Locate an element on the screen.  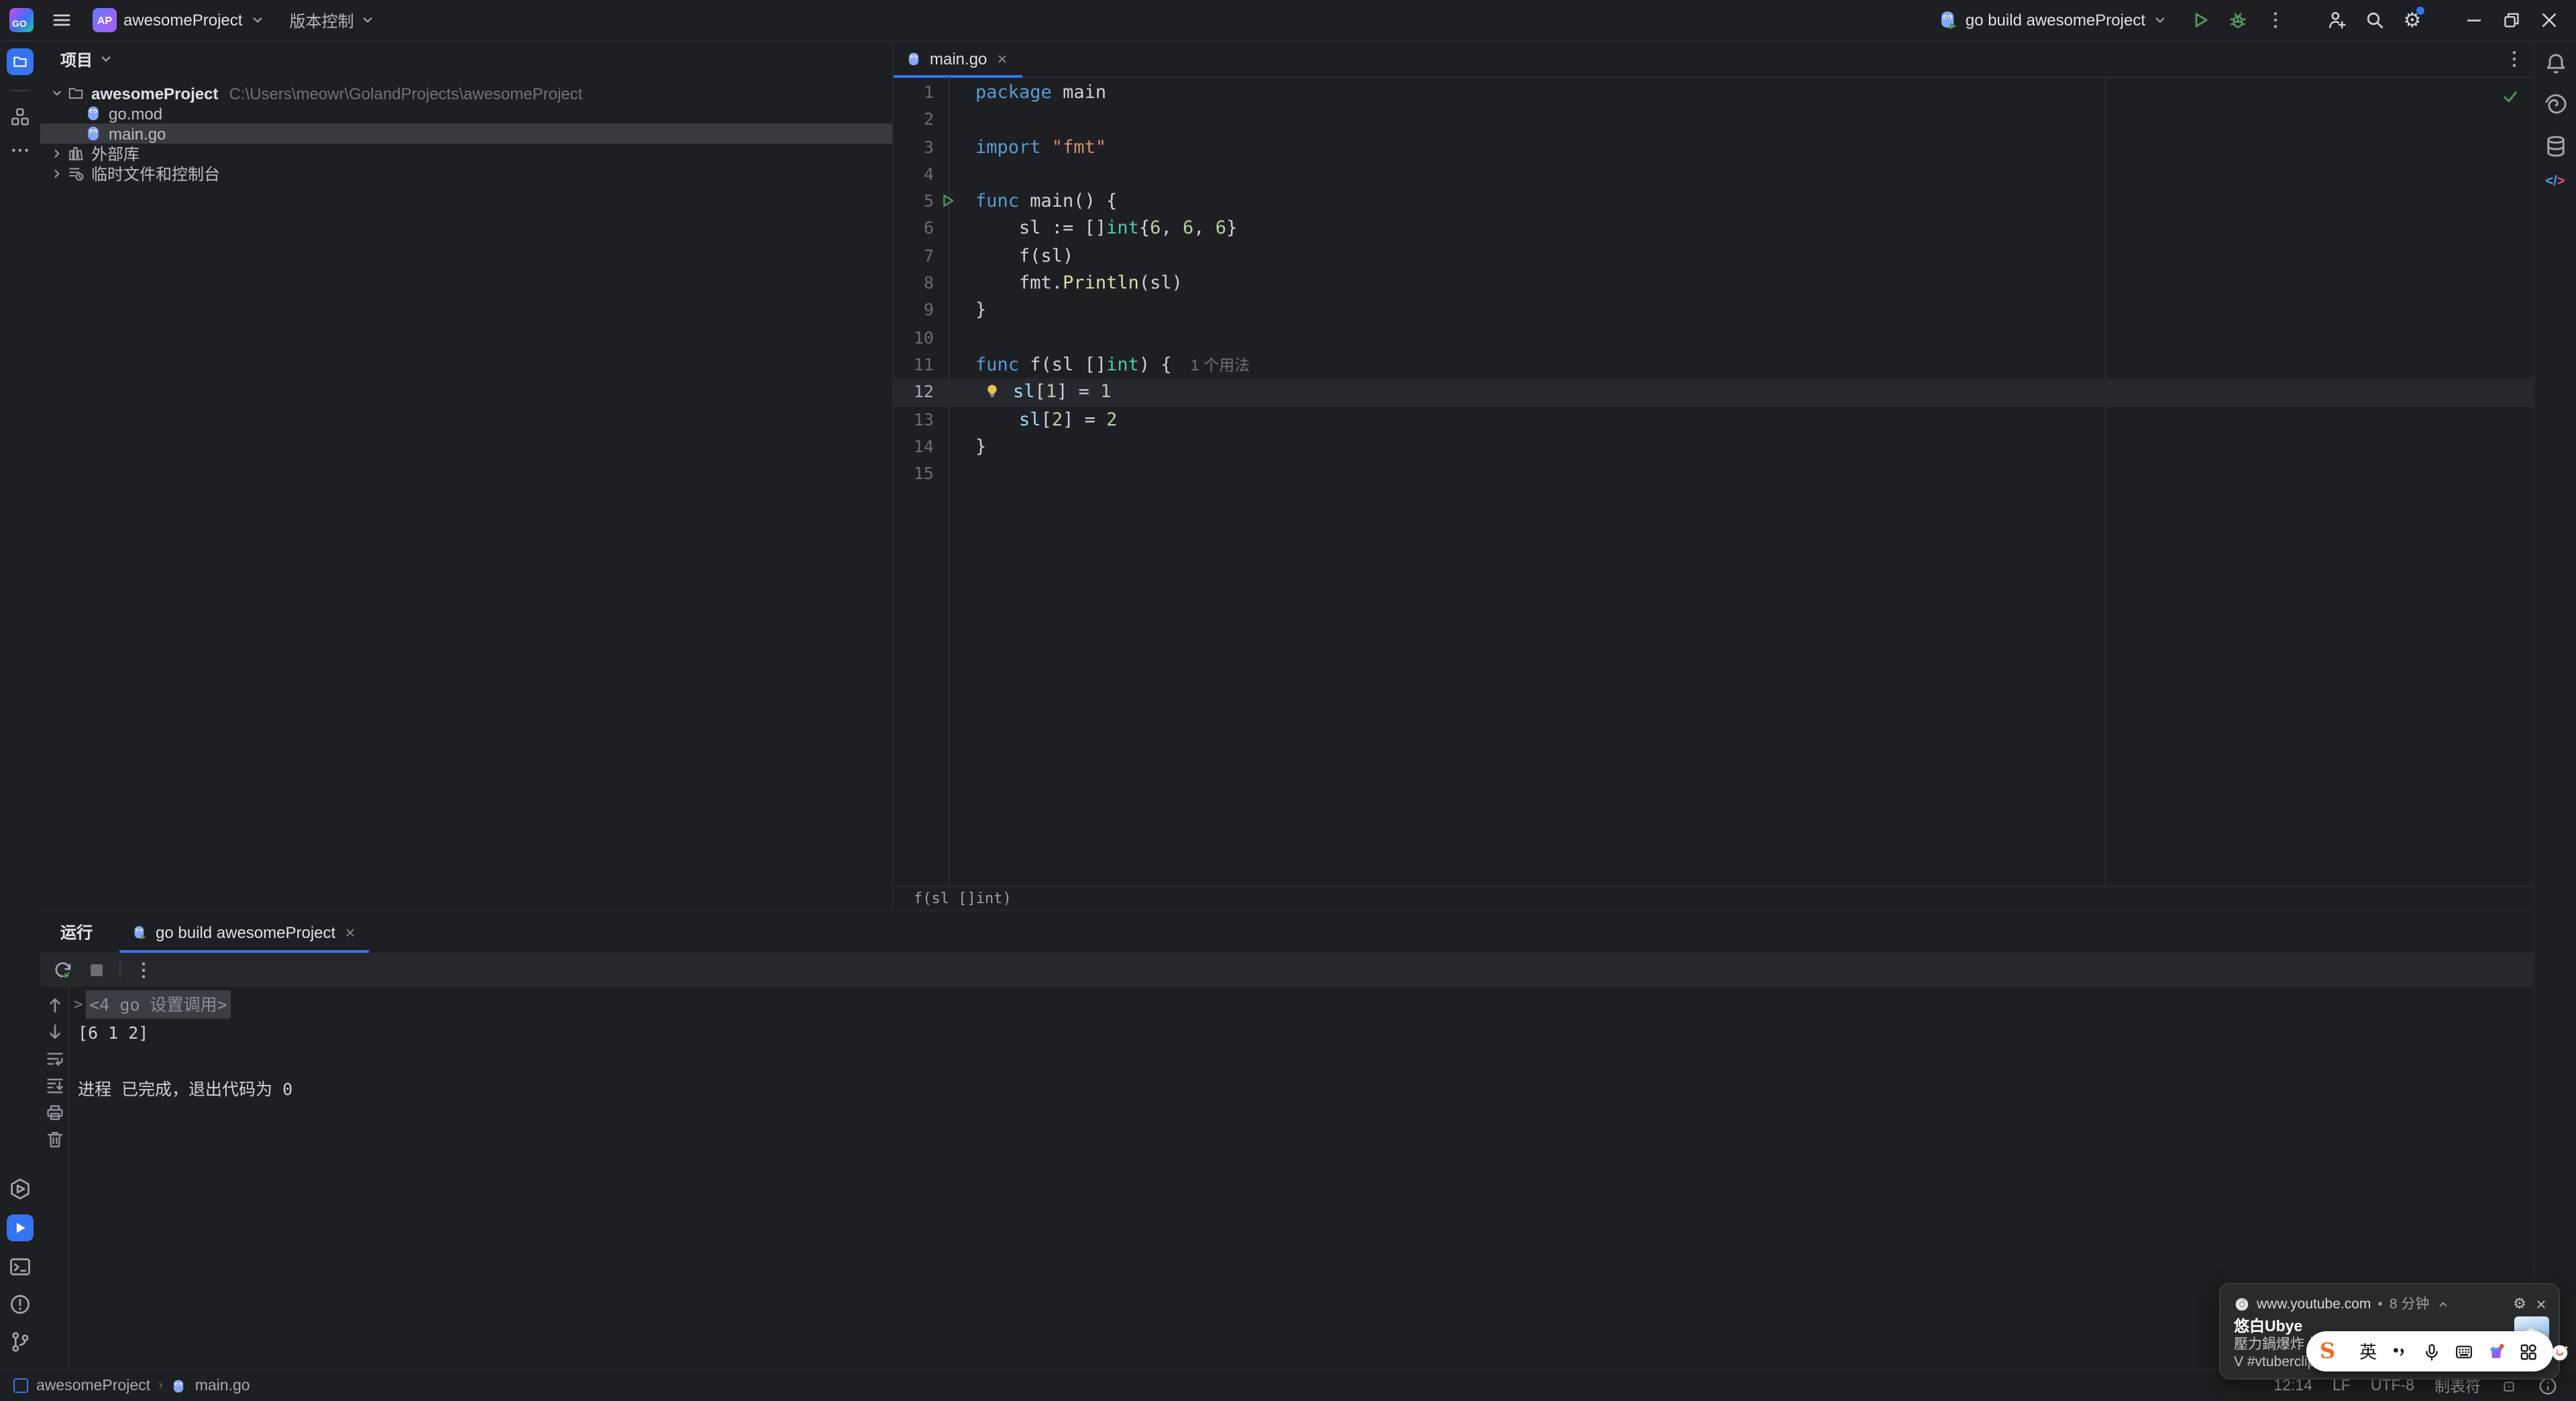
code-line-9: 9} is located at coordinates (1715, 311).